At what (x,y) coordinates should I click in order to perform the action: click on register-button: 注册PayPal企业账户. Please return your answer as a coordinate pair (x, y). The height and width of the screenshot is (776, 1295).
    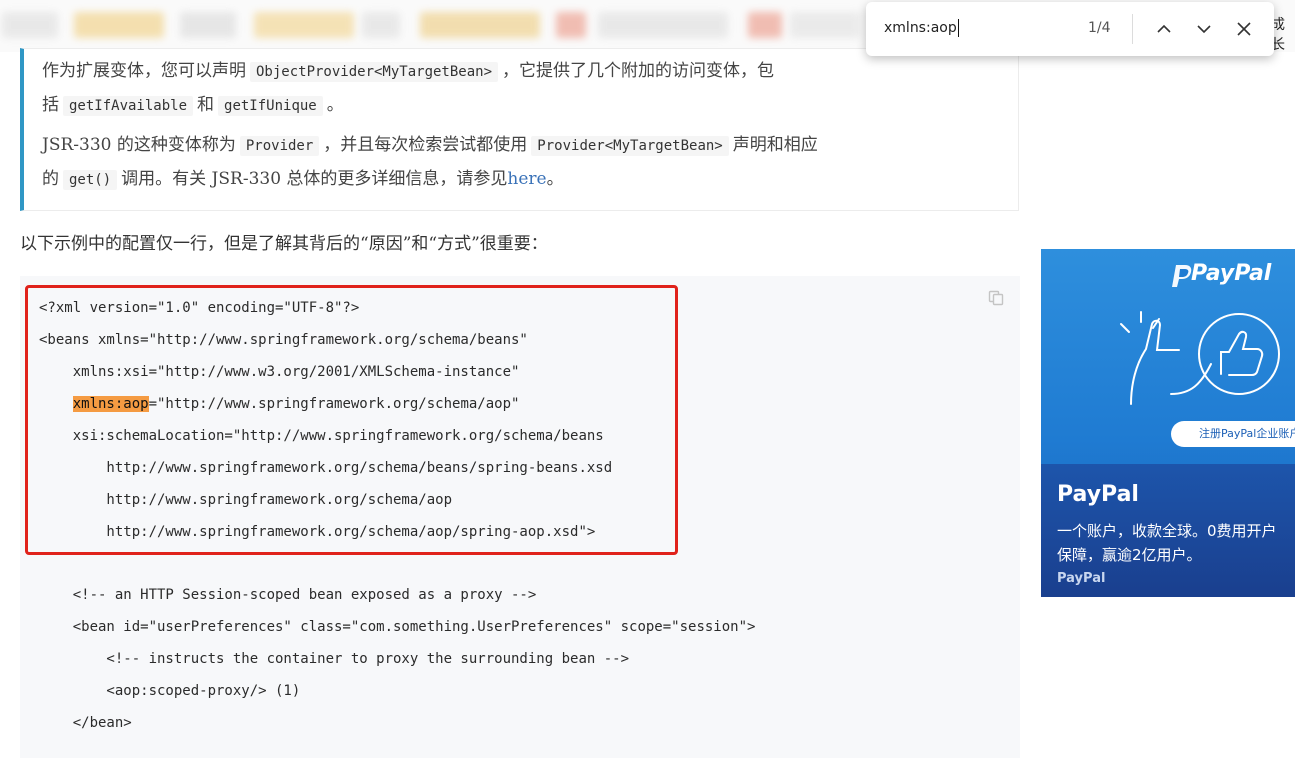
    Looking at the image, I should click on (1233, 434).